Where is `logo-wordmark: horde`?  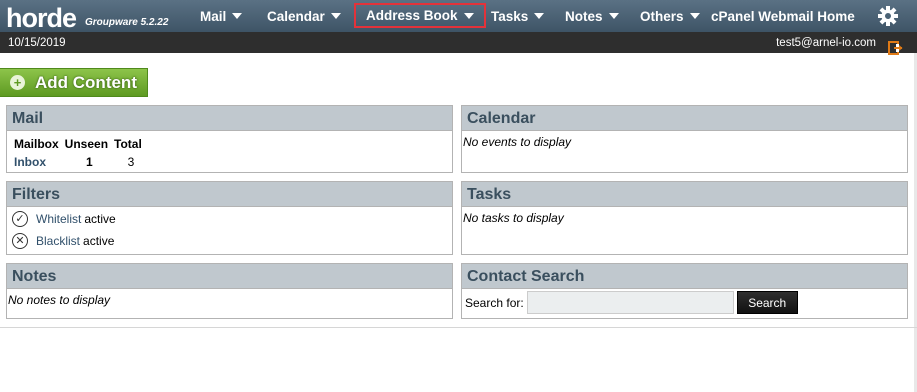 logo-wordmark: horde is located at coordinates (41, 18).